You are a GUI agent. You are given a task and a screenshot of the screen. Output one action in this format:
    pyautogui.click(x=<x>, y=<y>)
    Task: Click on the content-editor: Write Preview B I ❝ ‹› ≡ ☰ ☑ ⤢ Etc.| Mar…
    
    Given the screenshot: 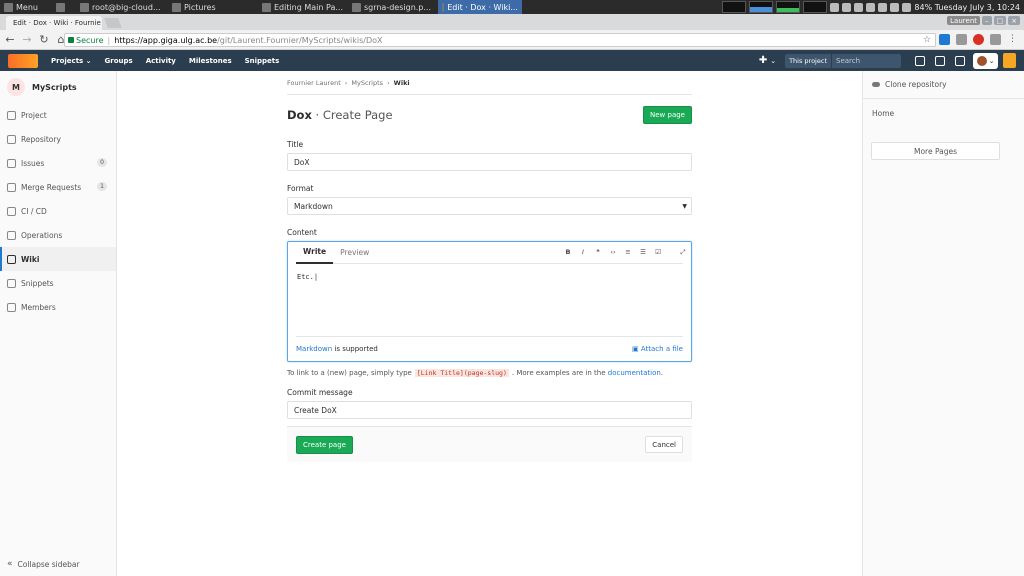 What is the action you would take?
    pyautogui.click(x=489, y=301)
    